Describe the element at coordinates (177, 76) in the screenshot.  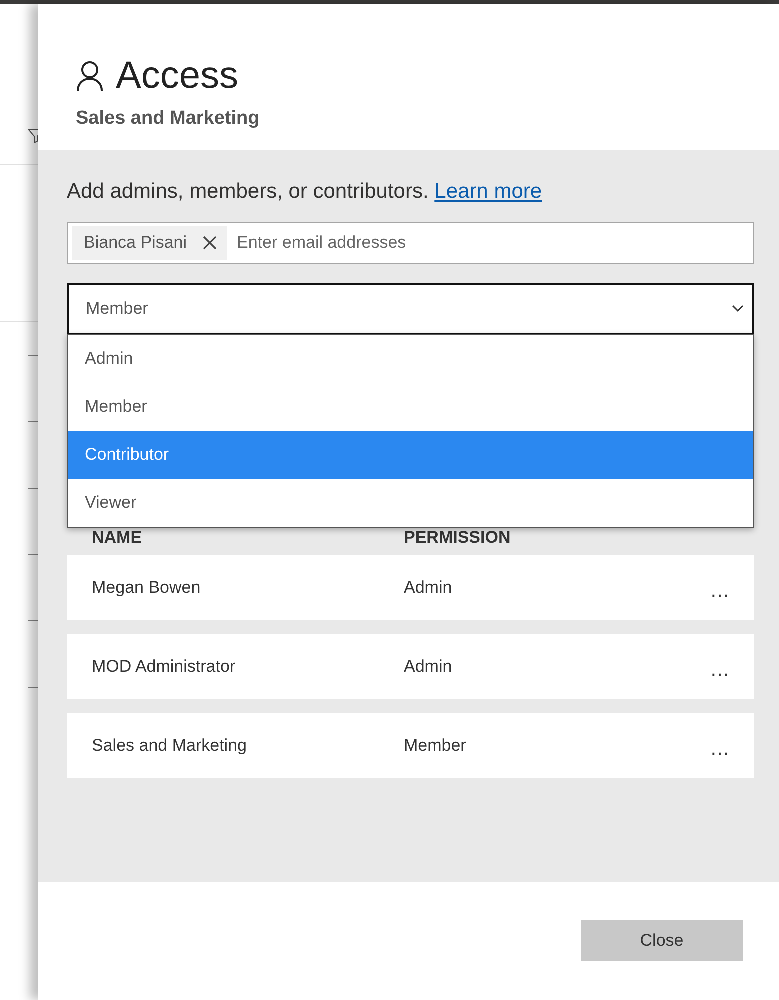
I see `panel-title: Access` at that location.